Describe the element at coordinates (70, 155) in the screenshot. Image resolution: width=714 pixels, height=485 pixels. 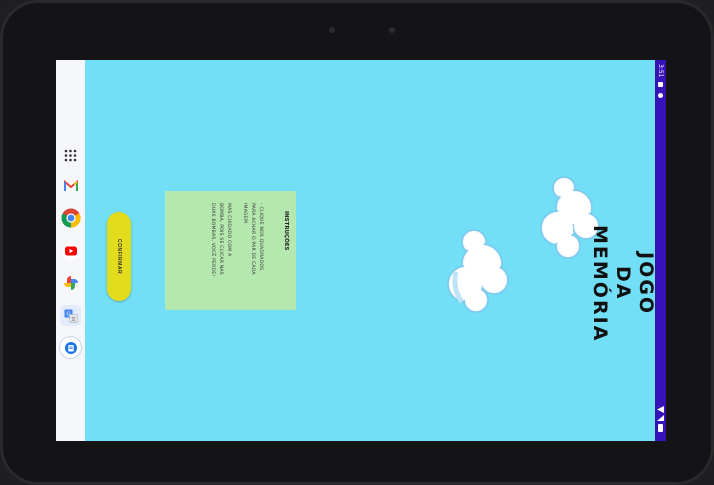
I see `app-drawer-icon` at that location.